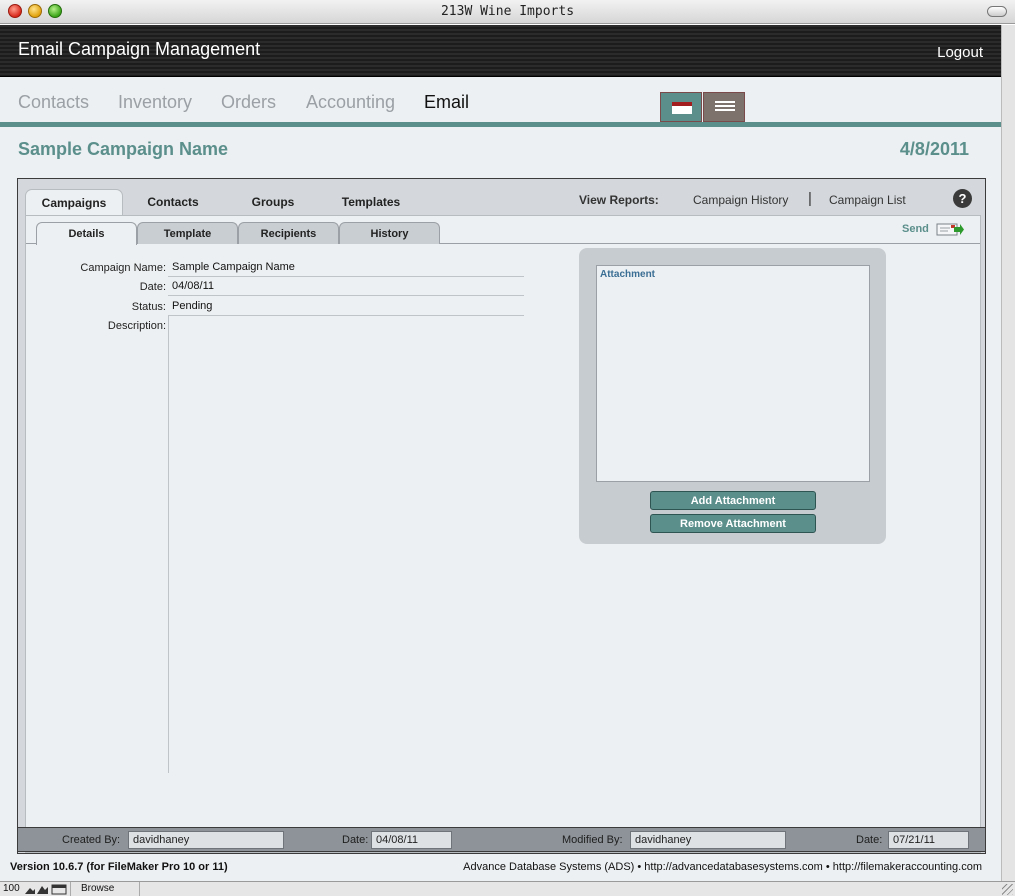  Describe the element at coordinates (74, 203) in the screenshot. I see `tab-campaigns: Campaigns` at that location.